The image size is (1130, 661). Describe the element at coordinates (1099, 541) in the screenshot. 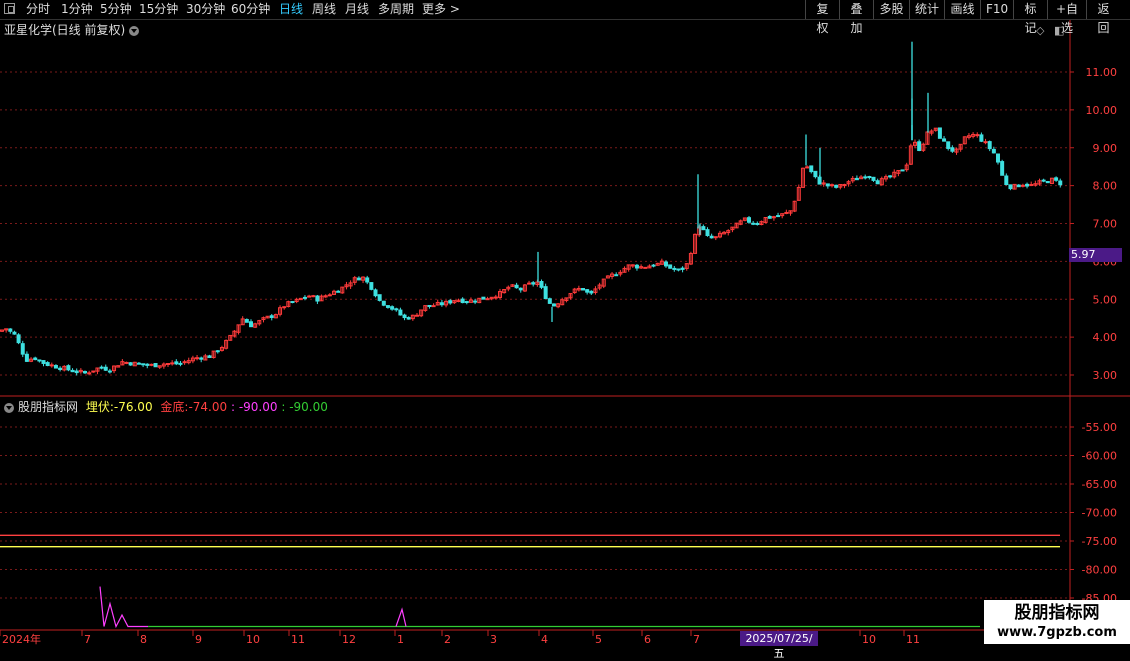

I see `indicator-tick-label: -75.00` at that location.